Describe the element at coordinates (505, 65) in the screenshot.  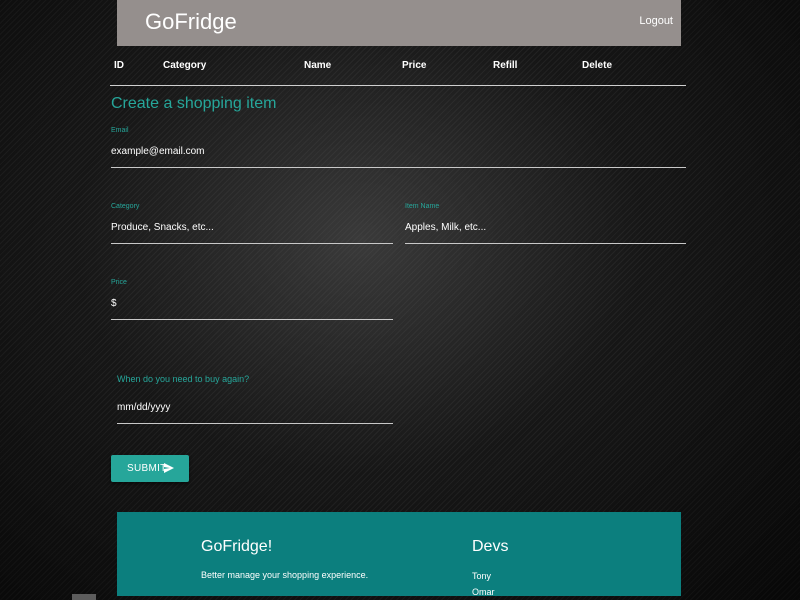
I see `column-header-refill: Refill` at that location.